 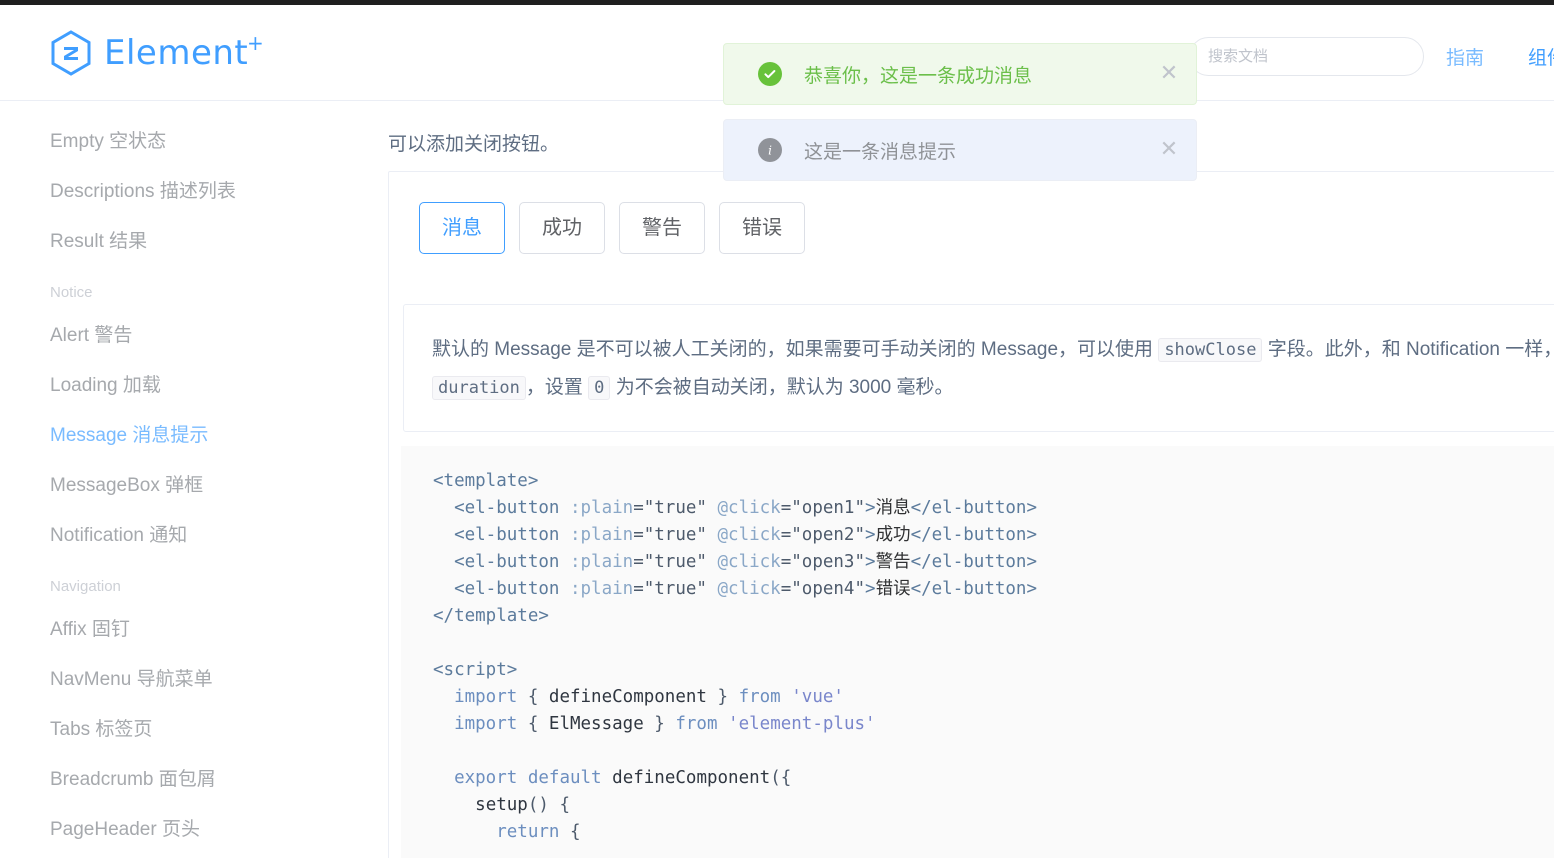 I want to click on sidebar-item-result: Result 结果, so click(x=194, y=242).